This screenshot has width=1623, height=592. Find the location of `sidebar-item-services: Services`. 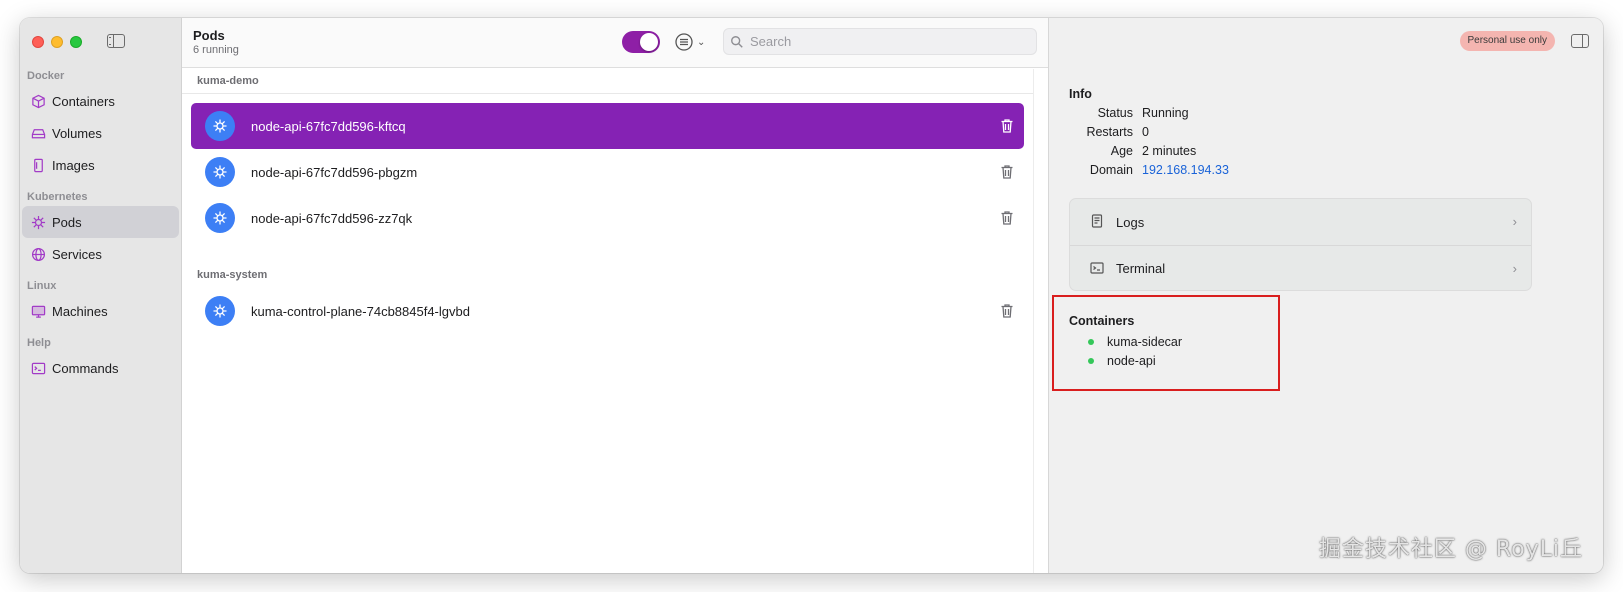

sidebar-item-services: Services is located at coordinates (100, 254).